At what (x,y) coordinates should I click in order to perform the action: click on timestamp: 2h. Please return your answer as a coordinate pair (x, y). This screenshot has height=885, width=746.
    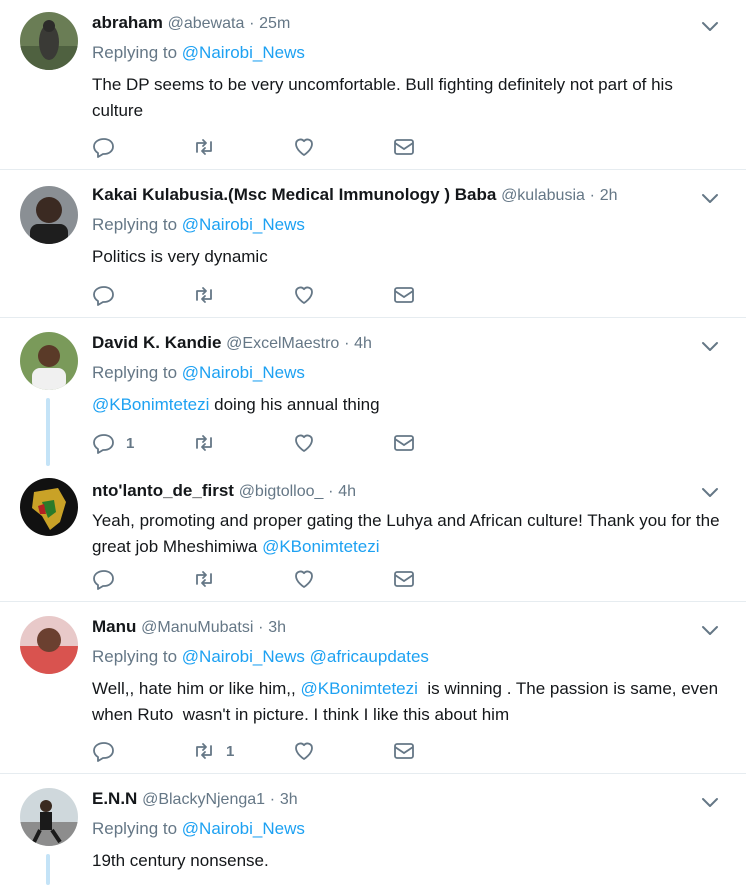
    Looking at the image, I should click on (609, 195).